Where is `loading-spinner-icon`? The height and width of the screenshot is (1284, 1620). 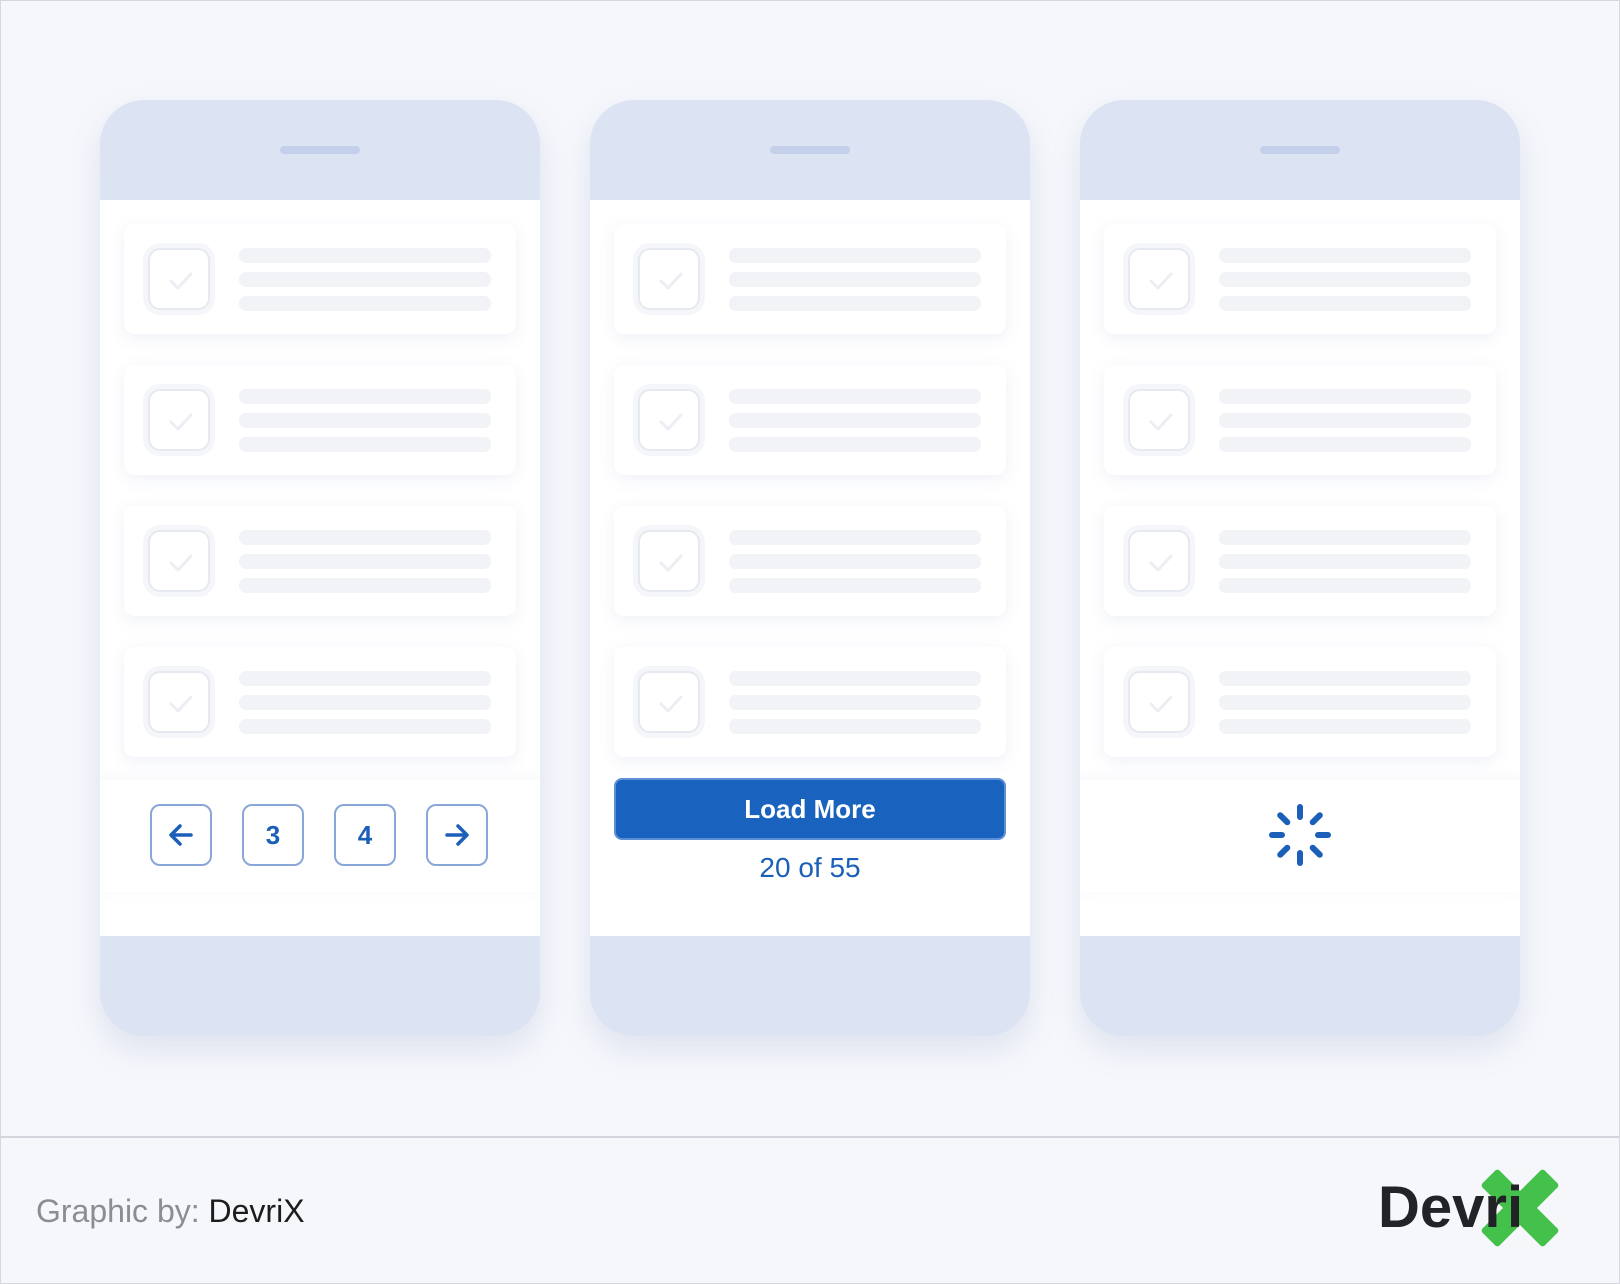
loading-spinner-icon is located at coordinates (1300, 835).